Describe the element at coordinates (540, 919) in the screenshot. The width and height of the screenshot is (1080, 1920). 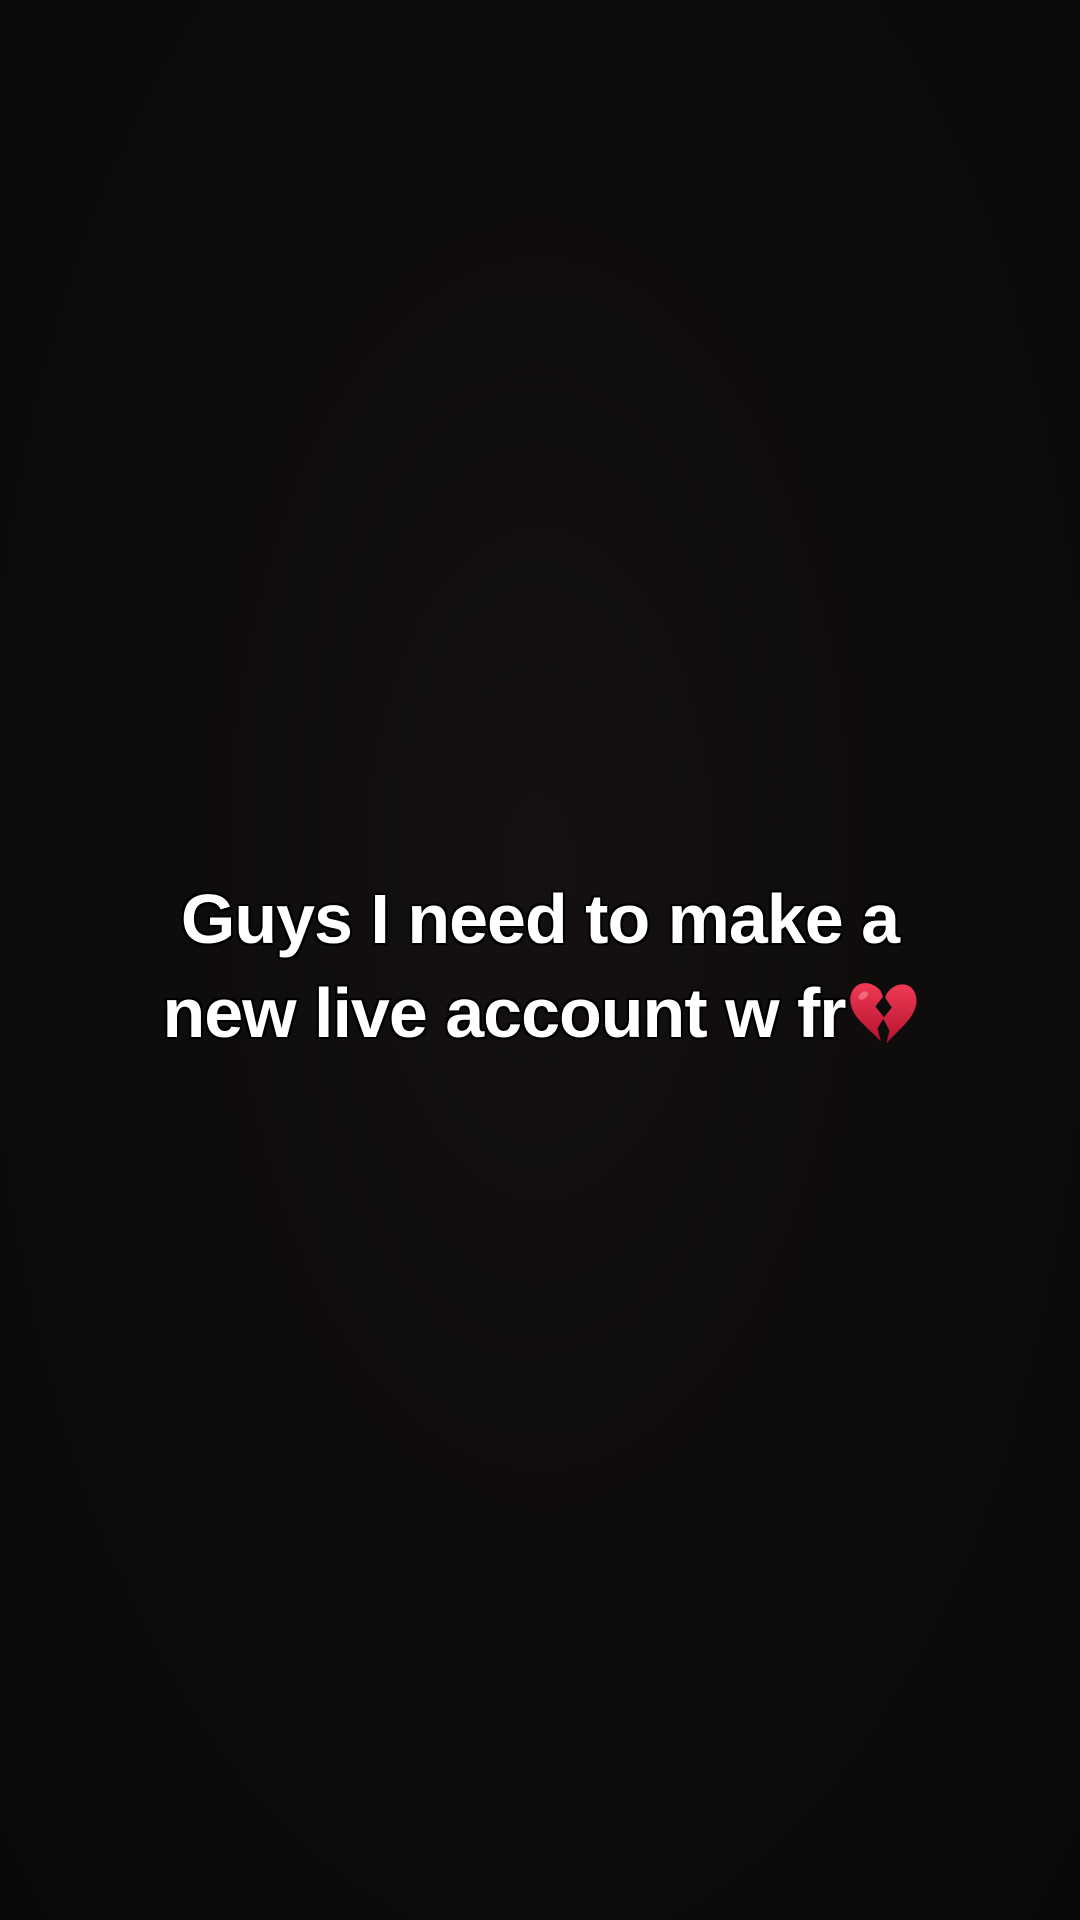
I see `caption-line-1: Guys I need to make a` at that location.